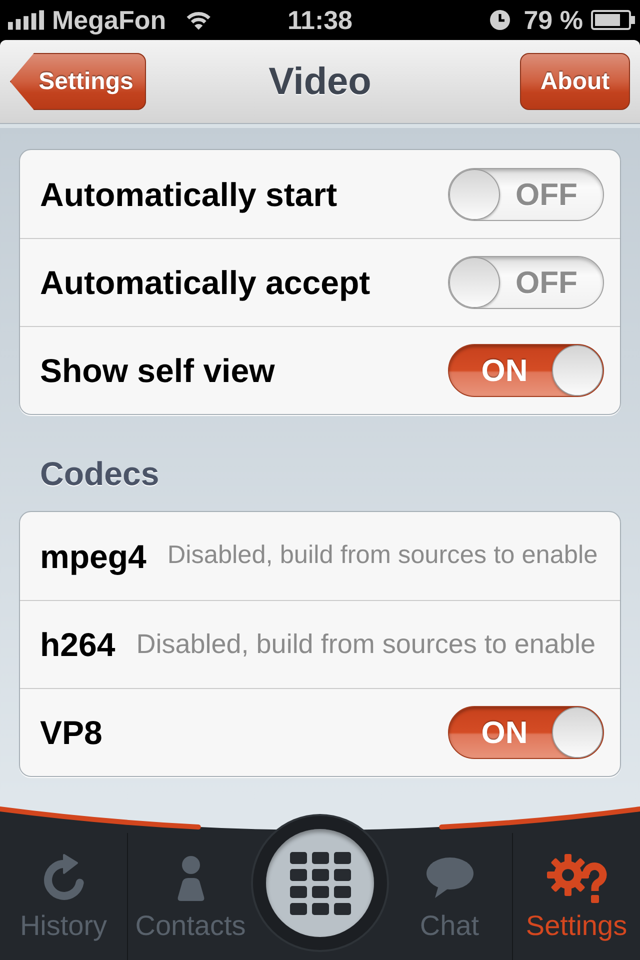 The width and height of the screenshot is (640, 960). What do you see at coordinates (612, 20) in the screenshot?
I see `battery-icon` at bounding box center [612, 20].